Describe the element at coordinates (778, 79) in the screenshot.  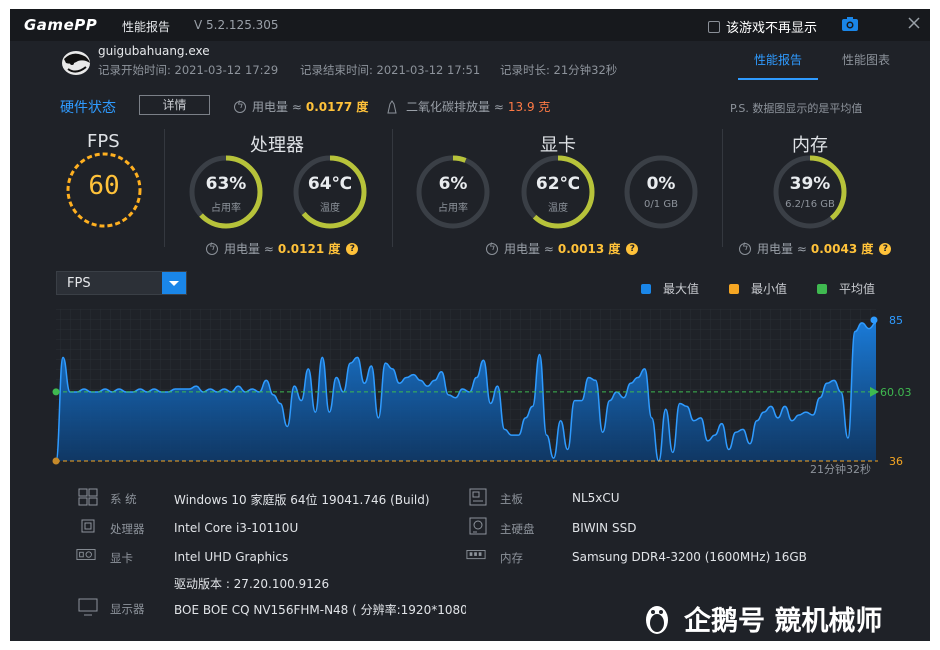
I see `active-tab-indicator` at that location.